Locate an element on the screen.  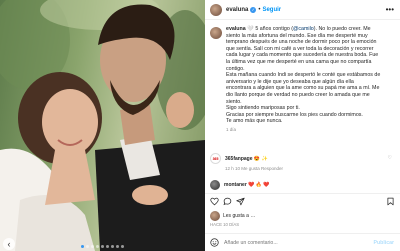
comment-item: montaner ❤️ 🔥 ❤️ is located at coordinates (303, 185).